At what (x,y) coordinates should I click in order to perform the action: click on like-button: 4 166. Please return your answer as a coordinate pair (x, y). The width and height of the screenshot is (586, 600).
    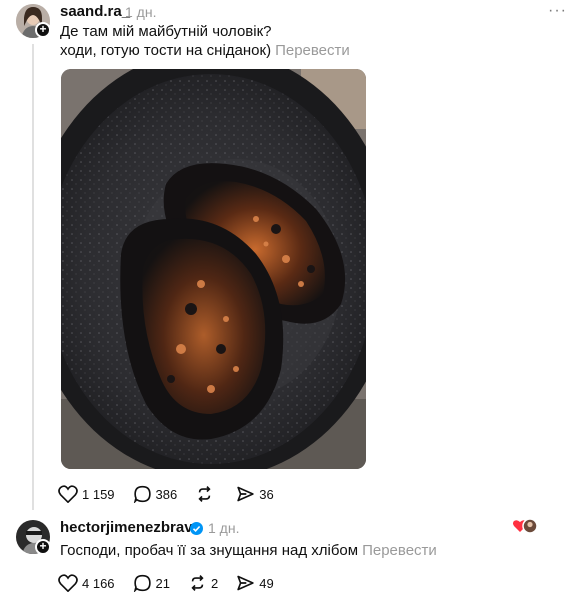
    Looking at the image, I should click on (86, 583).